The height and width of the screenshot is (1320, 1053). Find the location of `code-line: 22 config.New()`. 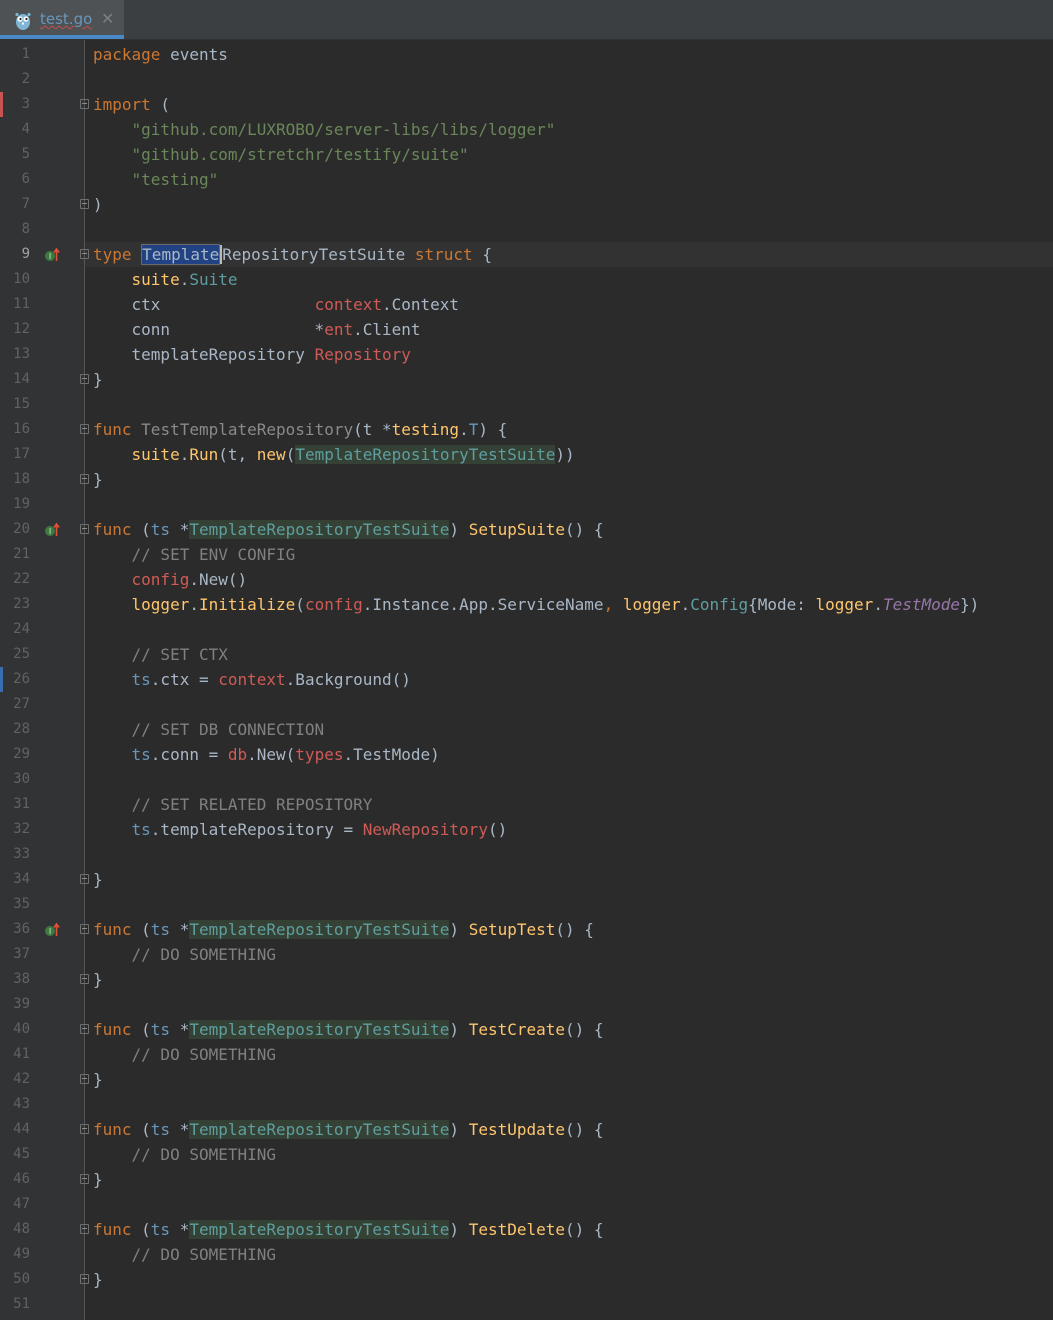

code-line: 22 config.New() is located at coordinates (526, 579).